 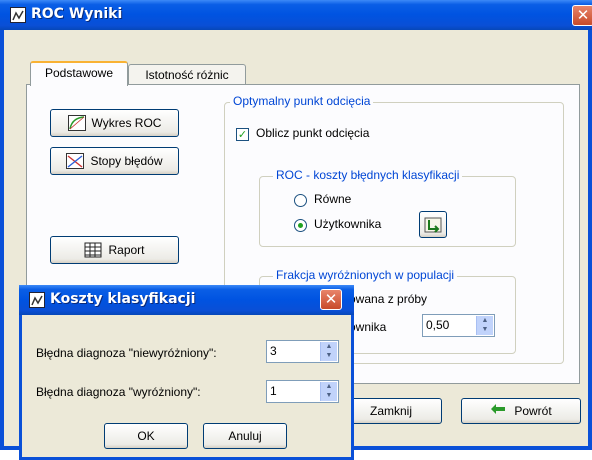 What do you see at coordinates (123, 299) in the screenshot?
I see `dialog-title: Koszty klasyfikacji` at bounding box center [123, 299].